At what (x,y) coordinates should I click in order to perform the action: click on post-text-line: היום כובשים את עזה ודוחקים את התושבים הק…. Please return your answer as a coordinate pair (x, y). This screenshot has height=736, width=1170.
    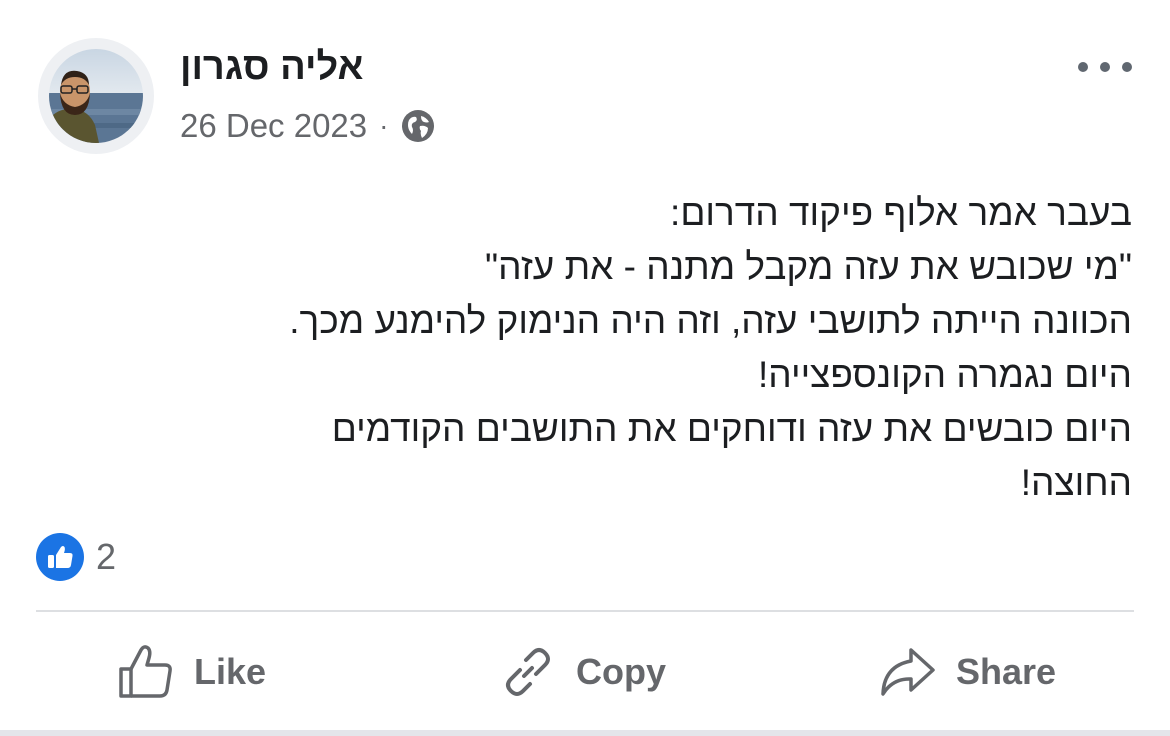
    Looking at the image, I should click on (731, 428).